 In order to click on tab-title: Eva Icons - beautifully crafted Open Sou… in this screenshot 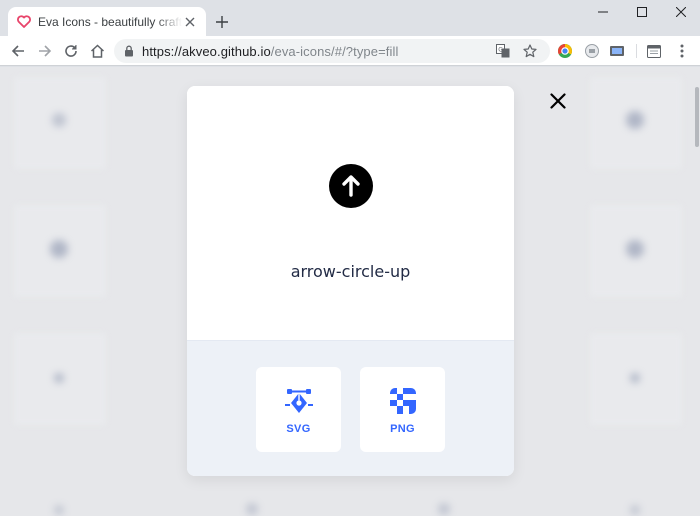, I will do `click(110, 21)`.